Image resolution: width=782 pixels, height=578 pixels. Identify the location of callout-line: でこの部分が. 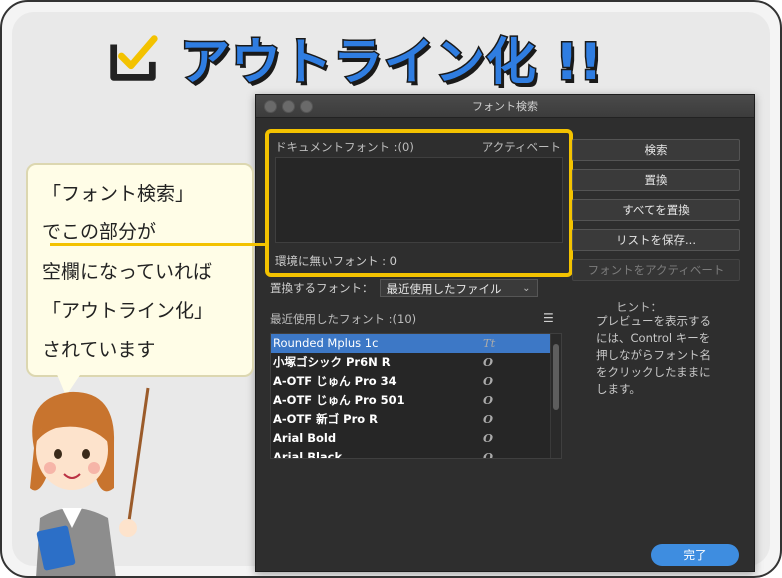
(99, 232).